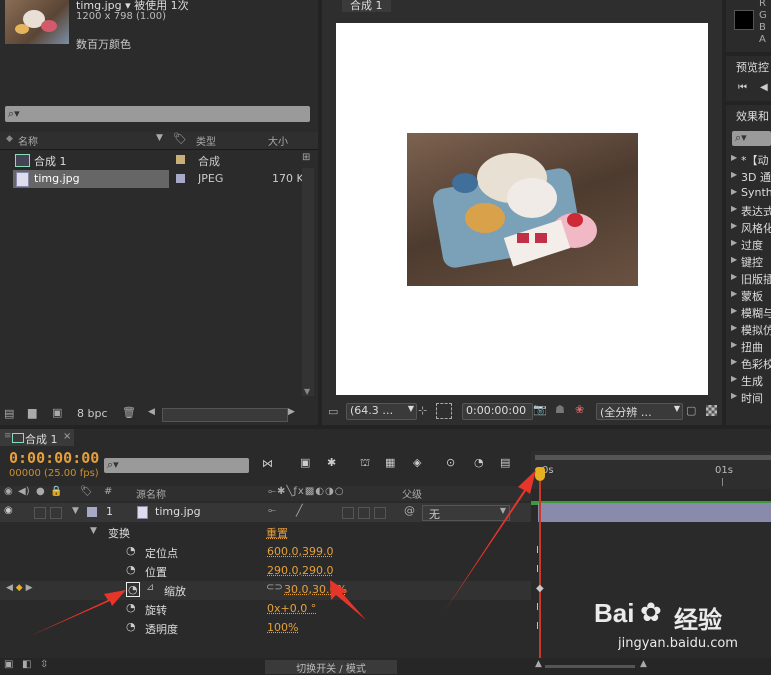 The width and height of the screenshot is (771, 675). What do you see at coordinates (291, 608) in the screenshot?
I see `property-value: 0x+0.0 °` at bounding box center [291, 608].